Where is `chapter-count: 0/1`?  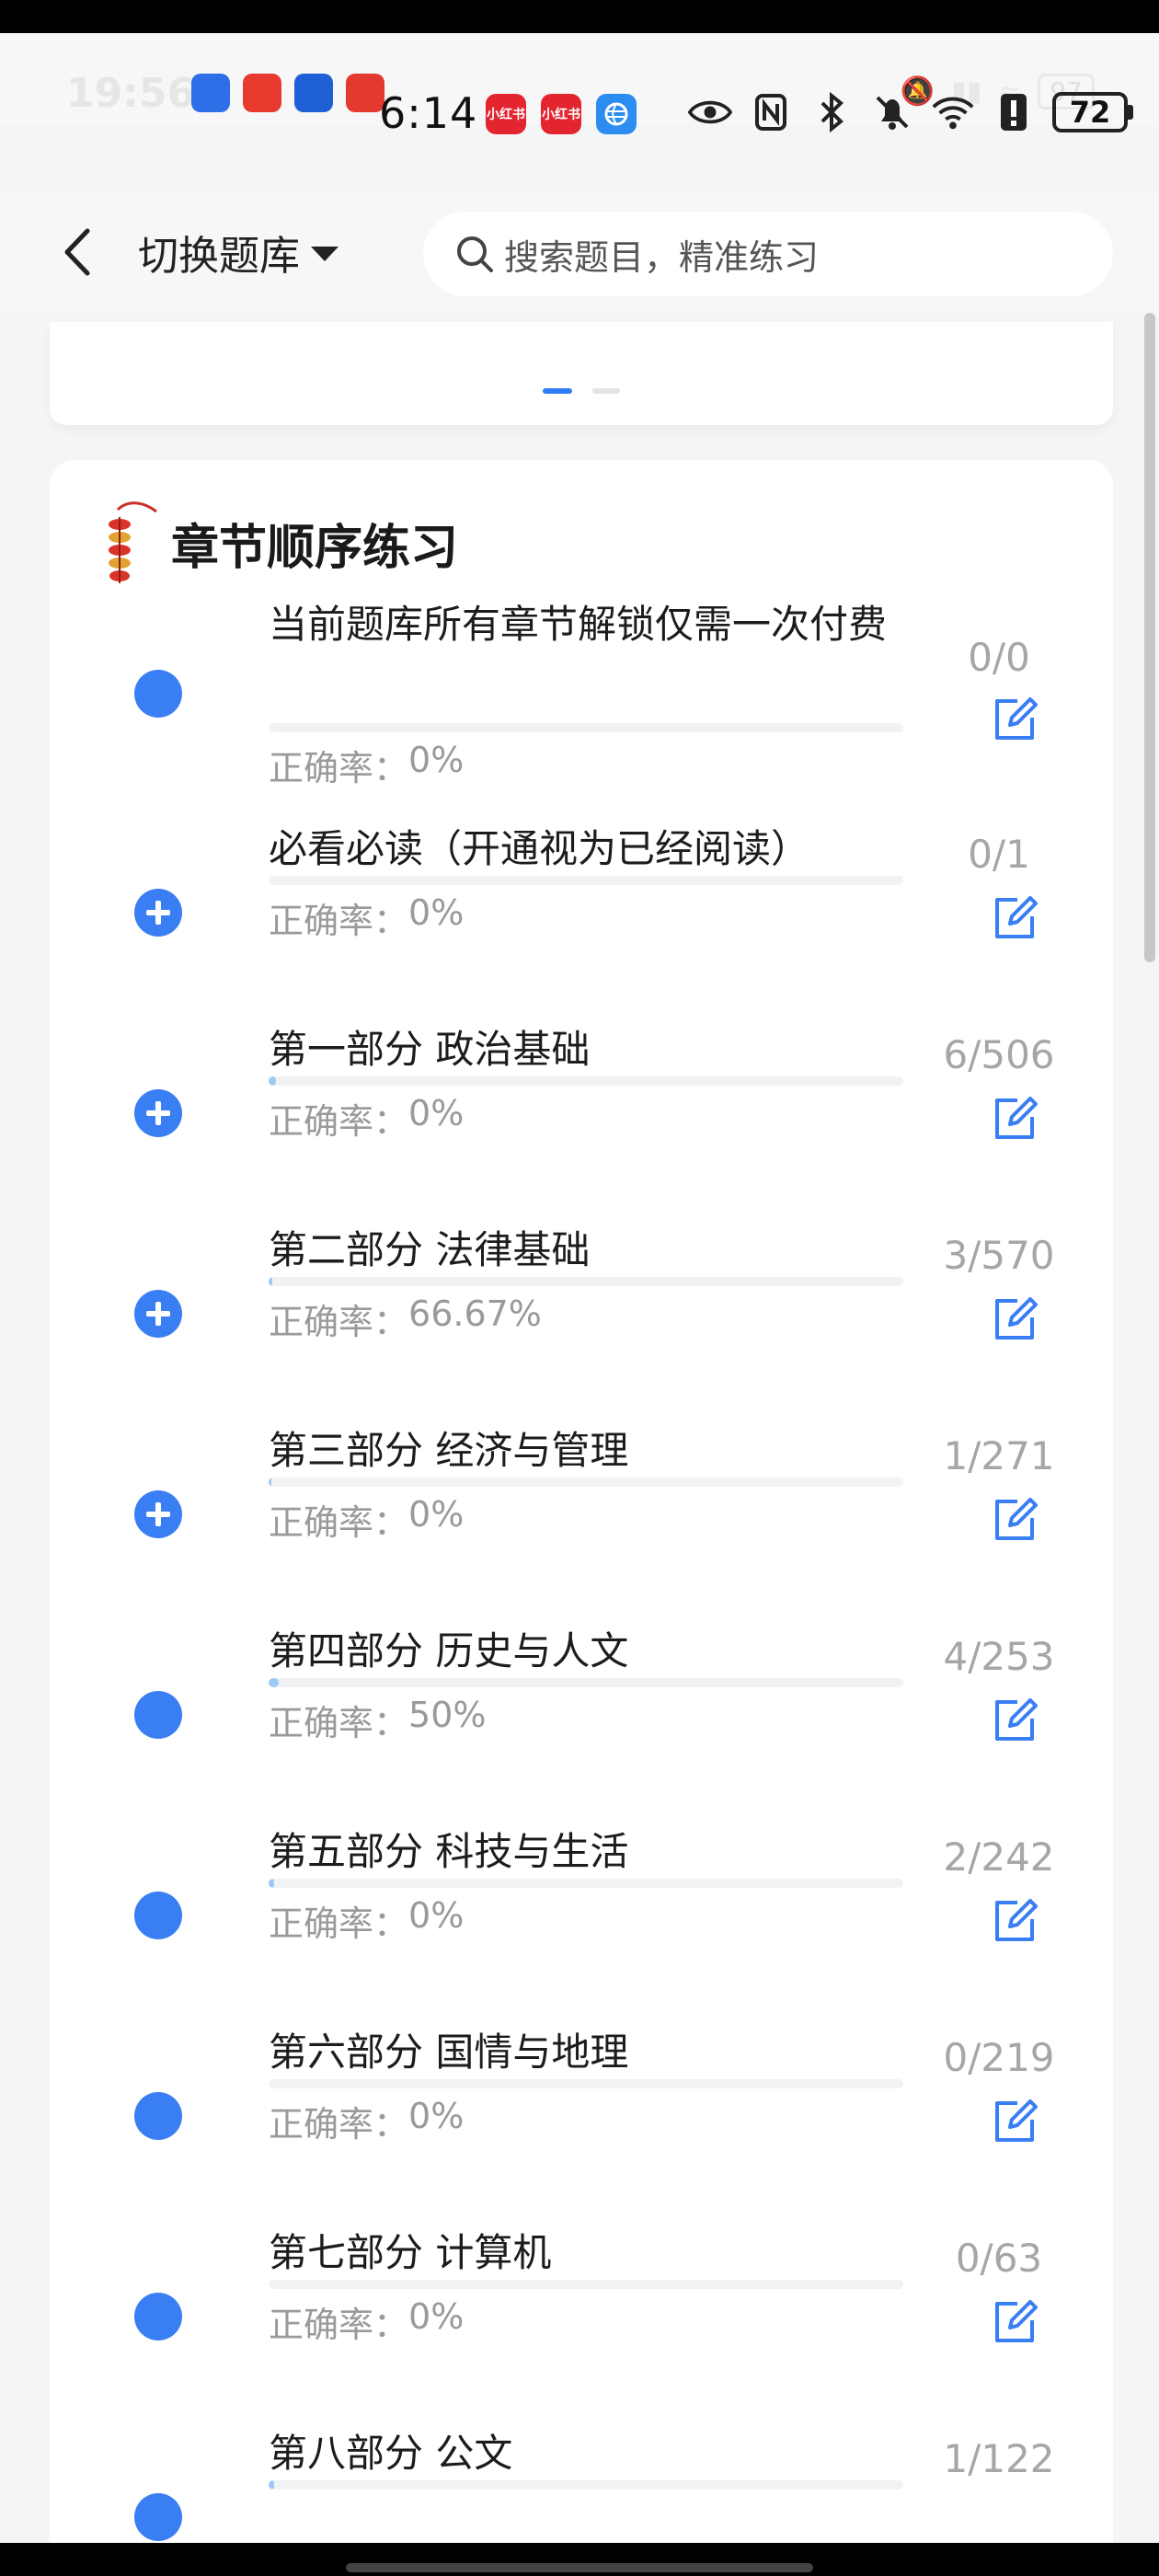 chapter-count: 0/1 is located at coordinates (999, 854).